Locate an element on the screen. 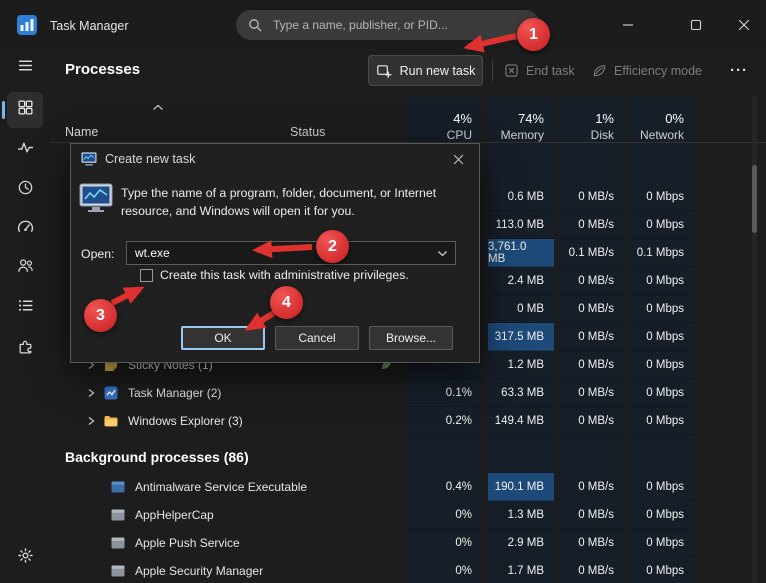 The width and height of the screenshot is (766, 583). mem-cell: 113.0 MB is located at coordinates (521, 225).